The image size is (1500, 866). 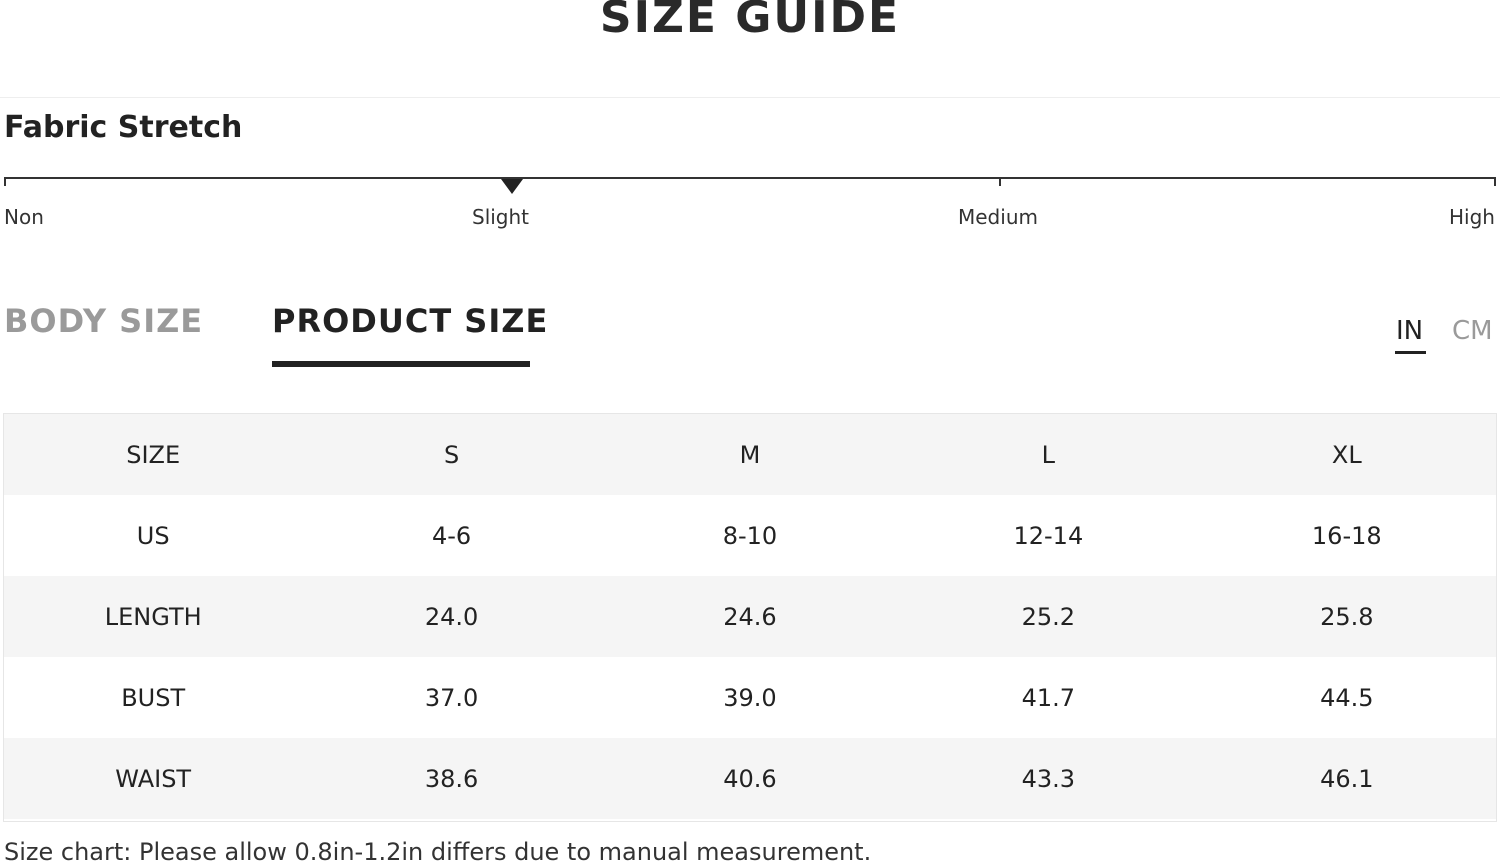 I want to click on stretch-level-high: High, so click(x=1472, y=217).